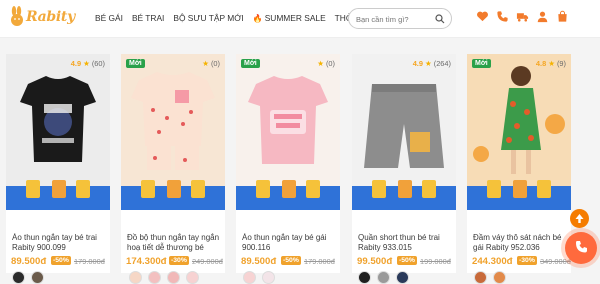 The height and width of the screenshot is (284, 600). What do you see at coordinates (146, 261) in the screenshot?
I see `product-price: 174.300đ` at bounding box center [146, 261].